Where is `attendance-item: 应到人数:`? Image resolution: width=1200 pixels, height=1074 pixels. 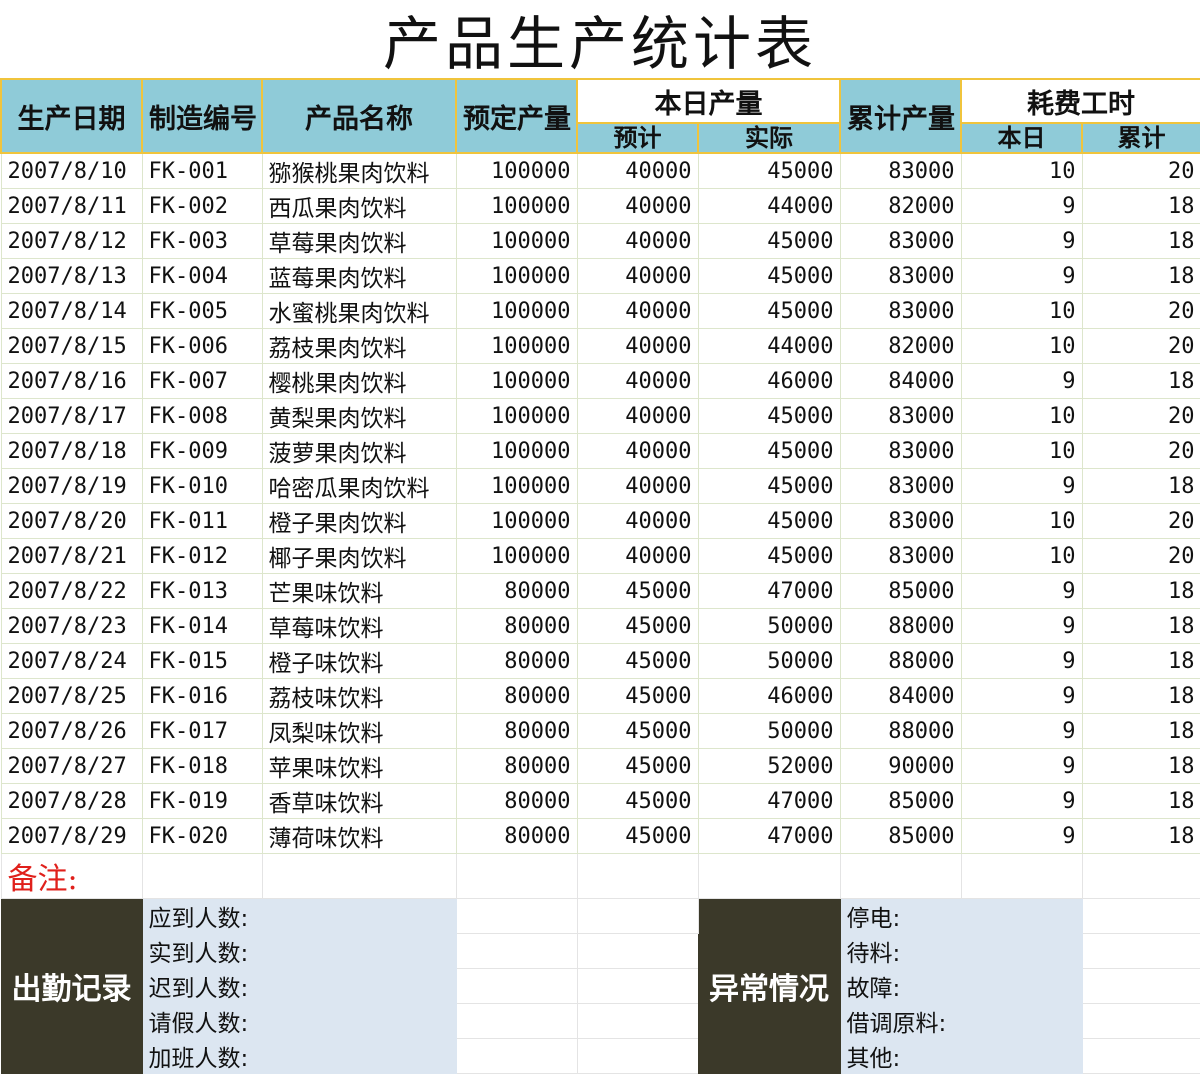
attendance-item: 应到人数: is located at coordinates (299, 916).